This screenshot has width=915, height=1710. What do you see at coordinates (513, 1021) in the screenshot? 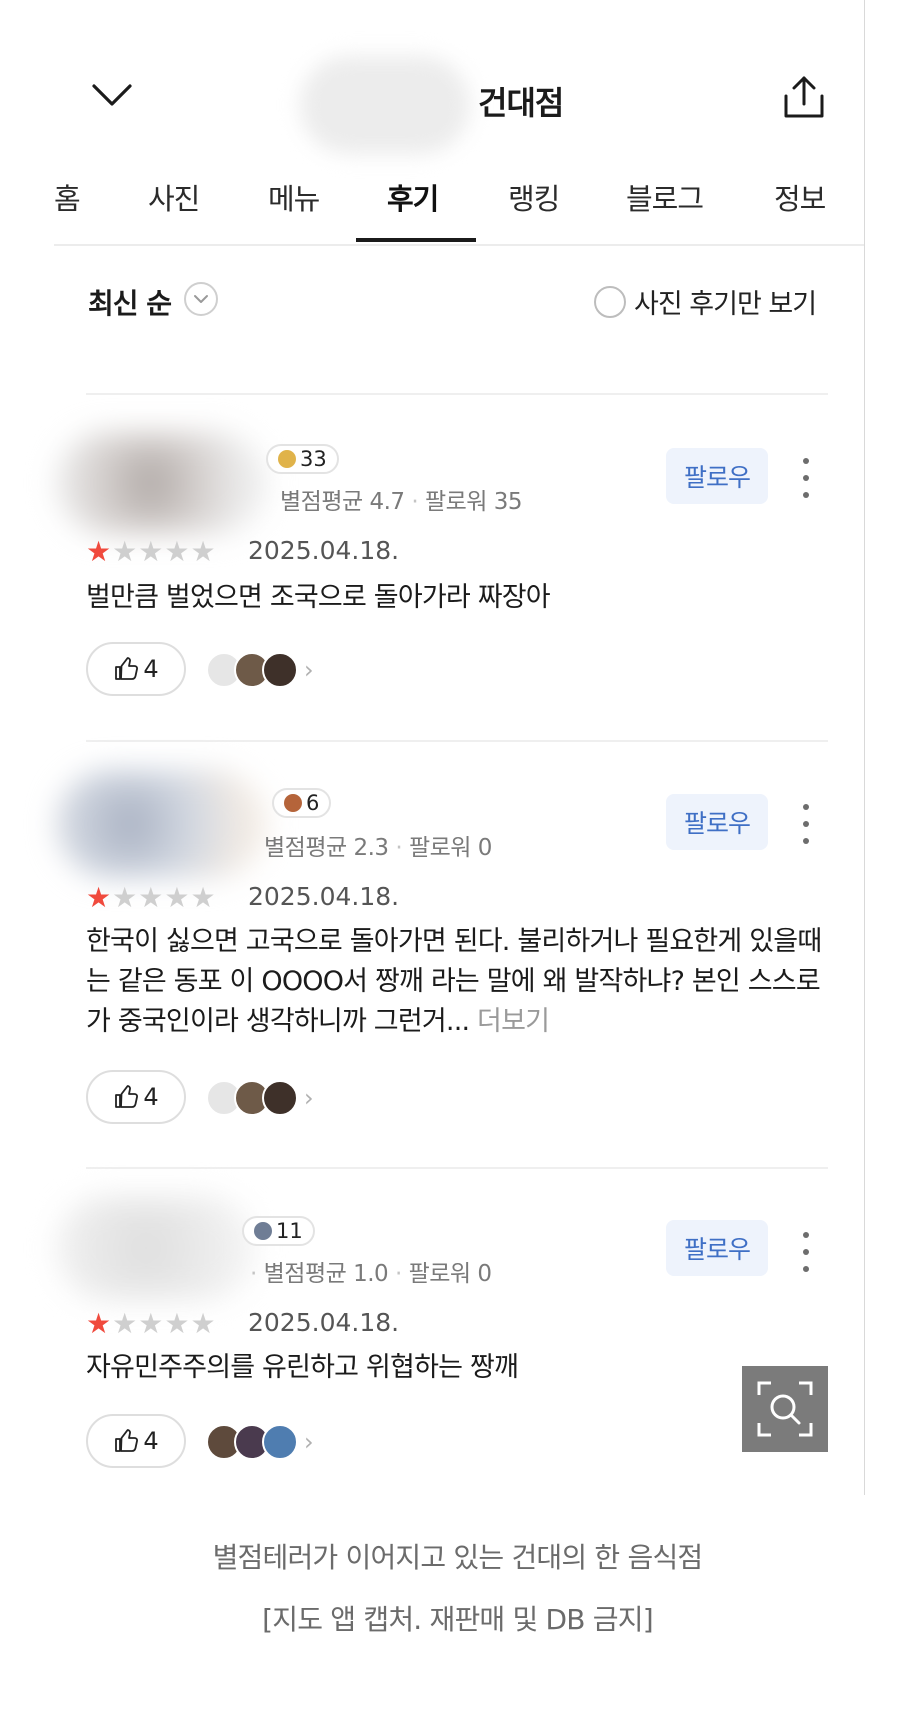
I see `read-more-link: 더보기` at bounding box center [513, 1021].